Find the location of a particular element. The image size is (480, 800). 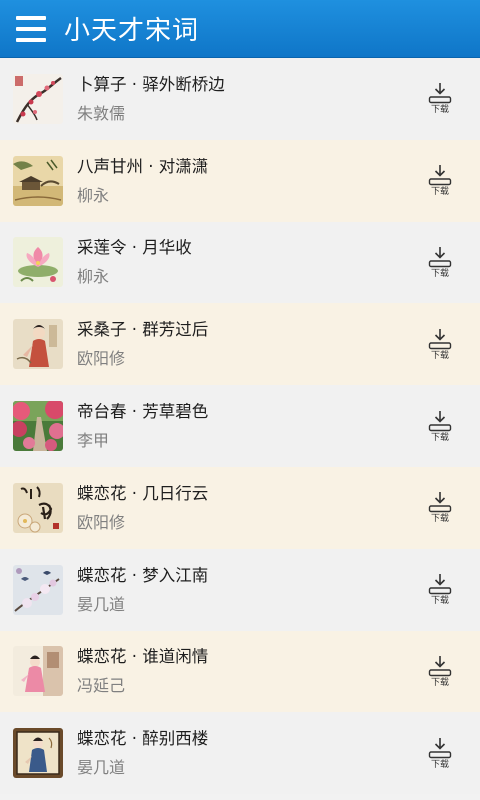

poem-author: 冯延己 is located at coordinates (101, 686).